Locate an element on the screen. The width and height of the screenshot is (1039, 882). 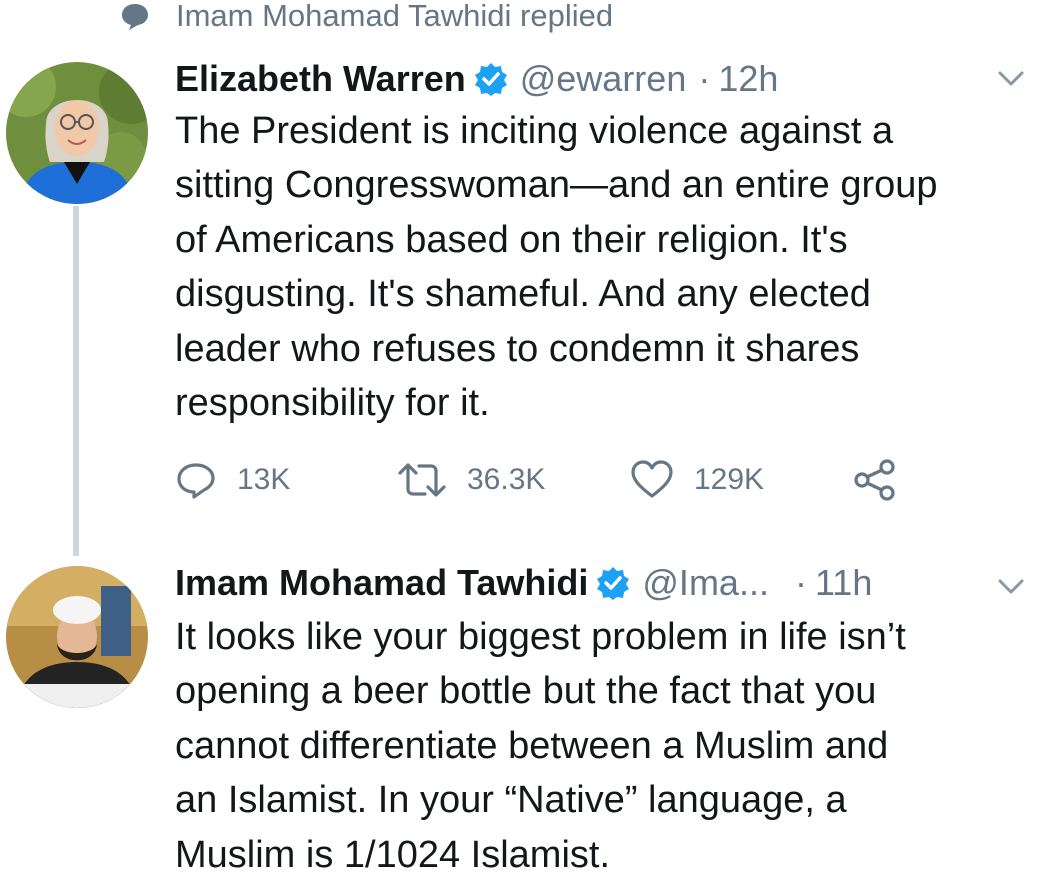
retweet-count: 36.3K is located at coordinates (506, 479).